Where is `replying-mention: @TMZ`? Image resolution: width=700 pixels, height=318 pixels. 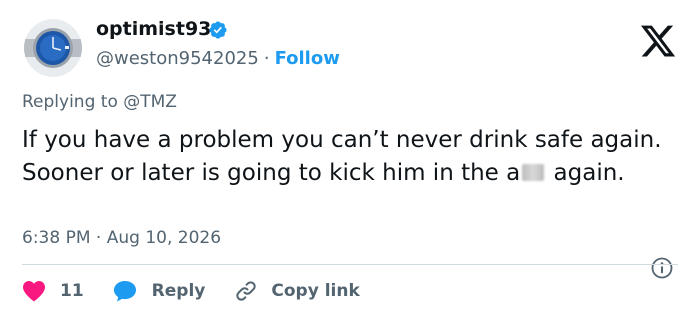 replying-mention: @TMZ is located at coordinates (150, 102).